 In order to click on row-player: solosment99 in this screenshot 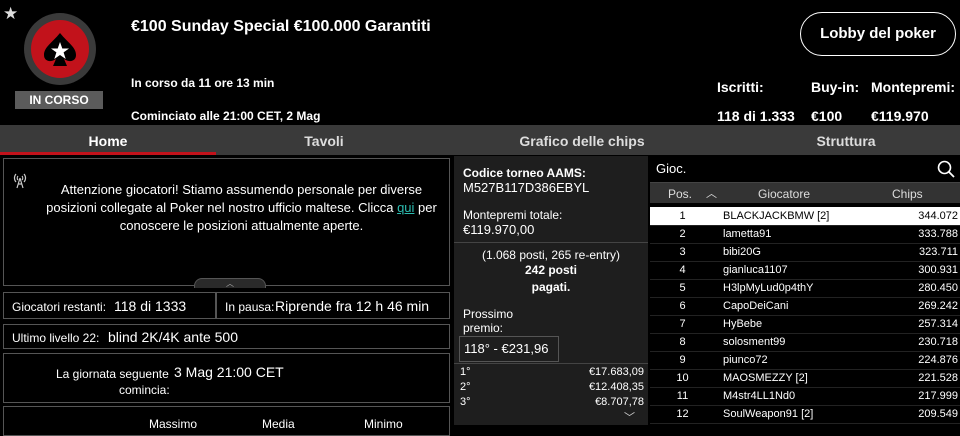, I will do `click(754, 342)`.